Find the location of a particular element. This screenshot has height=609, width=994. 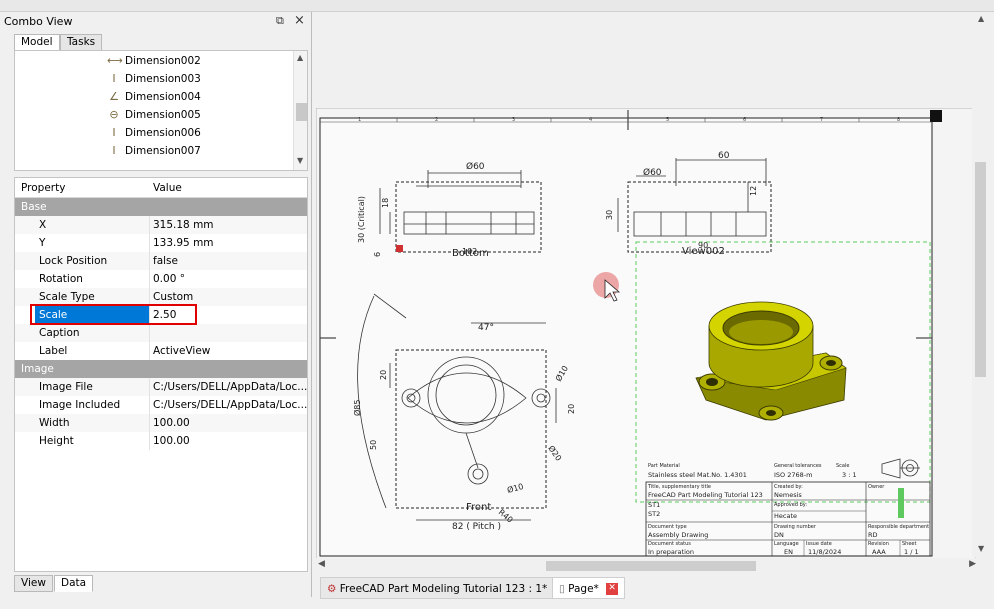

property-group-image: Image is located at coordinates (161, 369).